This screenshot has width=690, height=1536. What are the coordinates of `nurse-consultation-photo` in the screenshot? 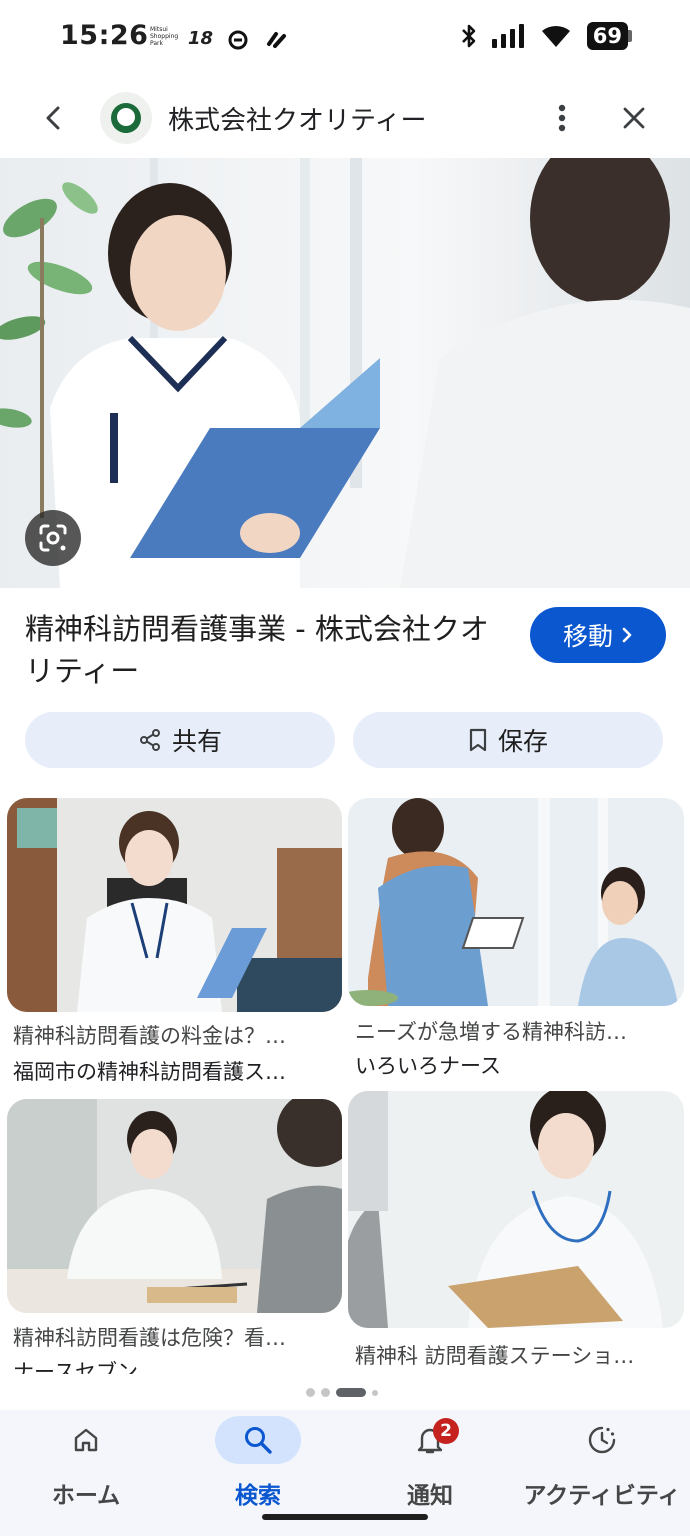 It's located at (174, 1206).